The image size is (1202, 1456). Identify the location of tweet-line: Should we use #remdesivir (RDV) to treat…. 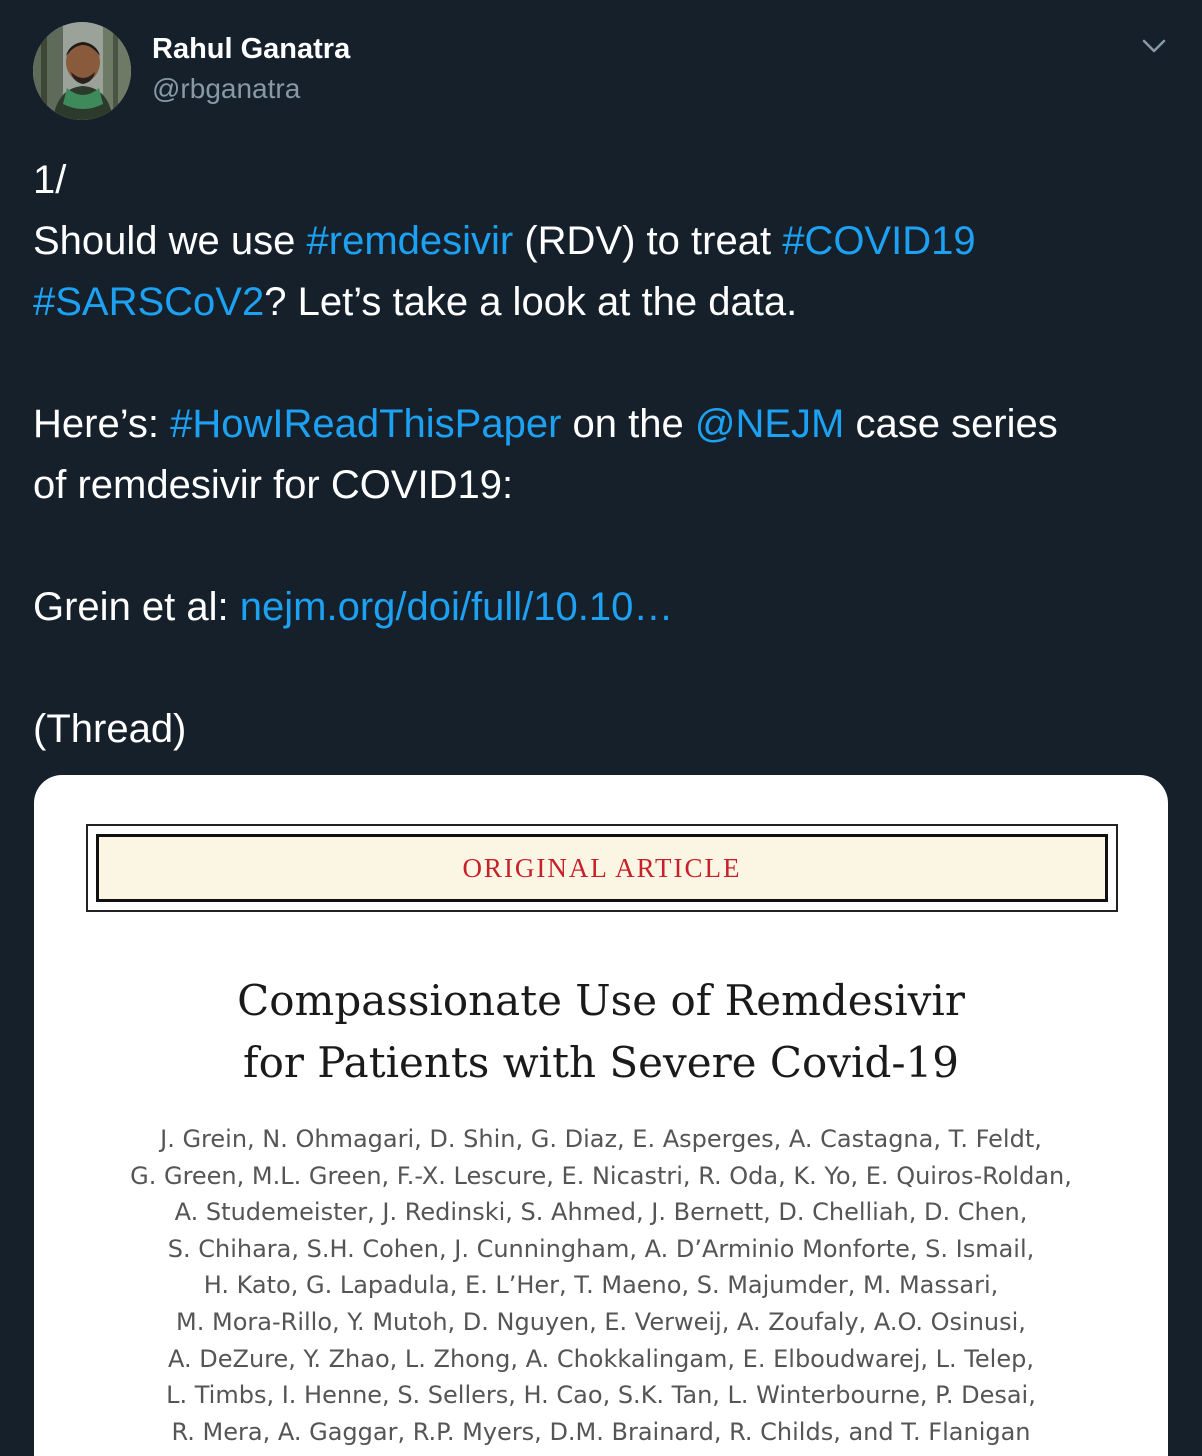
(603, 241).